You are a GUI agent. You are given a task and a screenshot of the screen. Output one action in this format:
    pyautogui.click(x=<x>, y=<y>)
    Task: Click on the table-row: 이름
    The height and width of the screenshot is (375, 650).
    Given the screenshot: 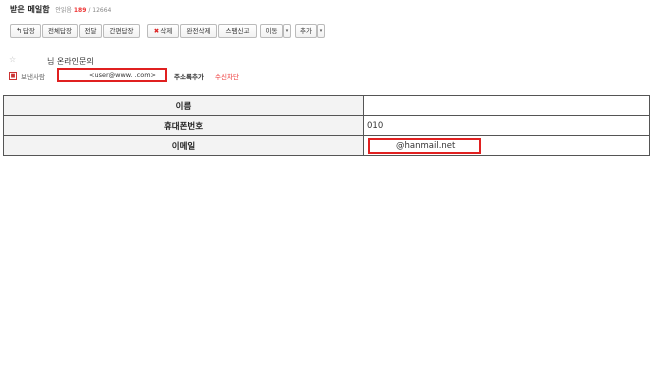 What is the action you would take?
    pyautogui.click(x=326, y=105)
    